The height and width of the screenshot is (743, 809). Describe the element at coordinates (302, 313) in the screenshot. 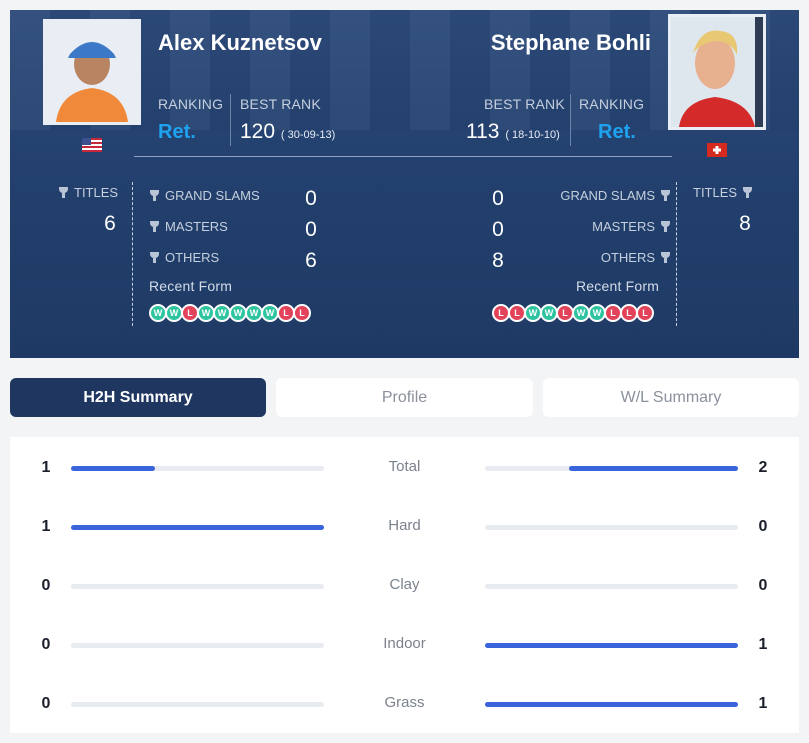

I see `player1-form-badge-loss: L` at that location.